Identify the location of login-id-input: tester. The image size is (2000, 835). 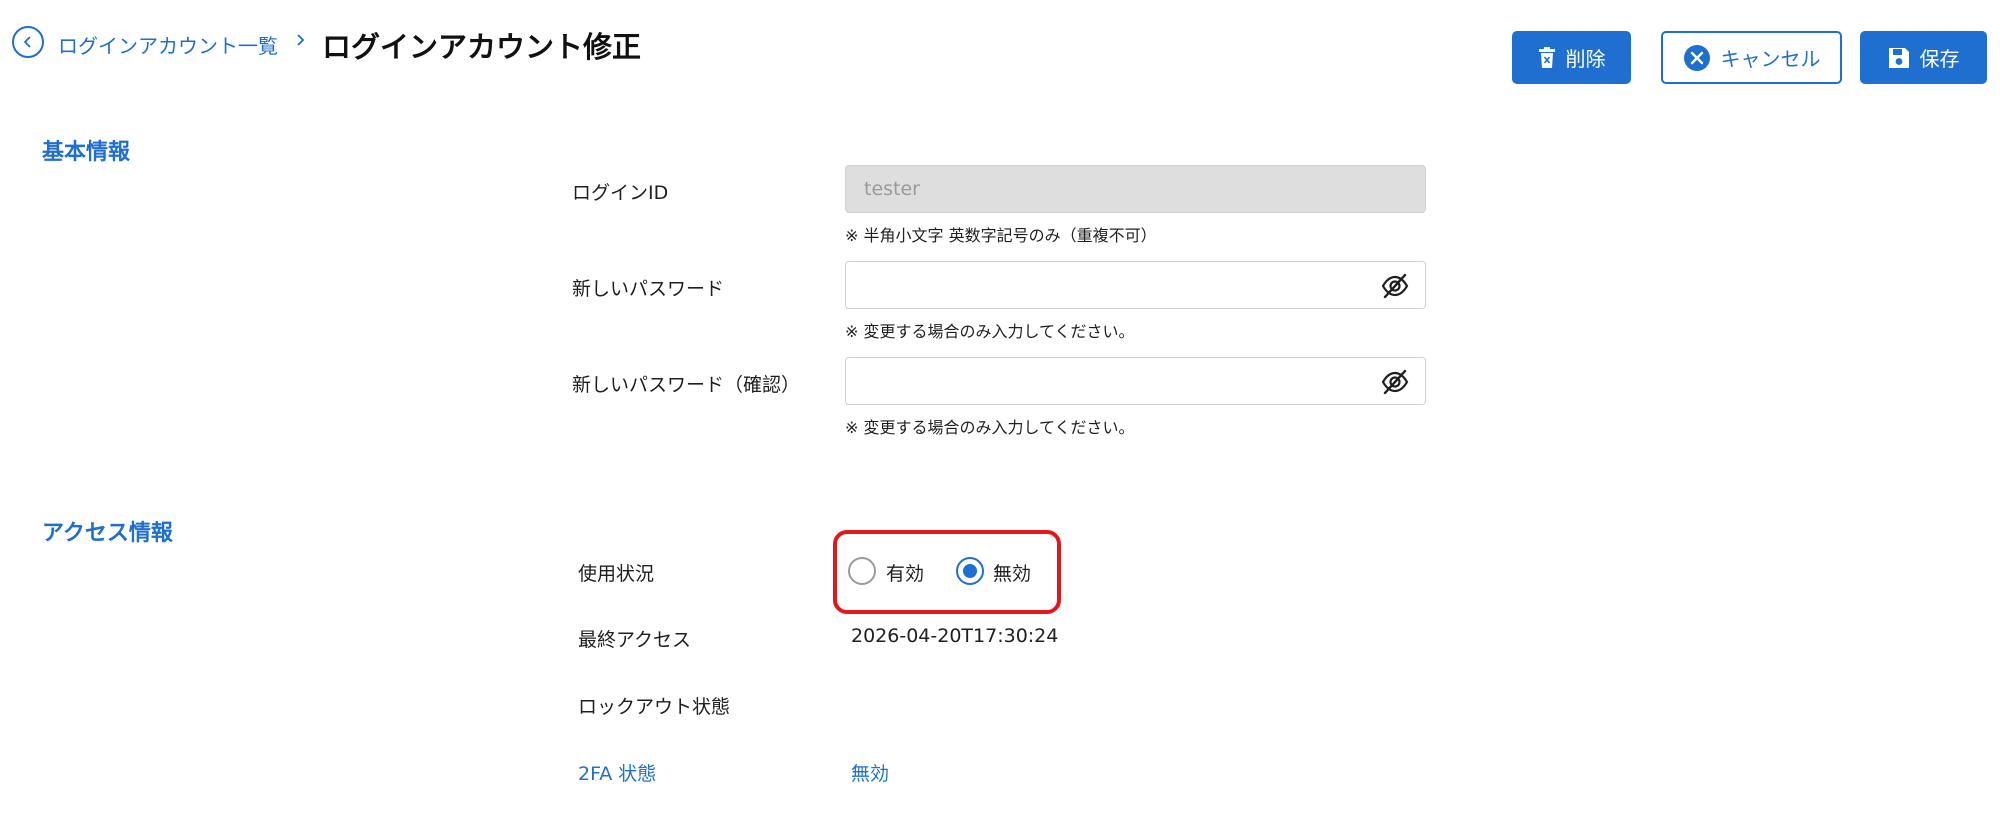
(1135, 189).